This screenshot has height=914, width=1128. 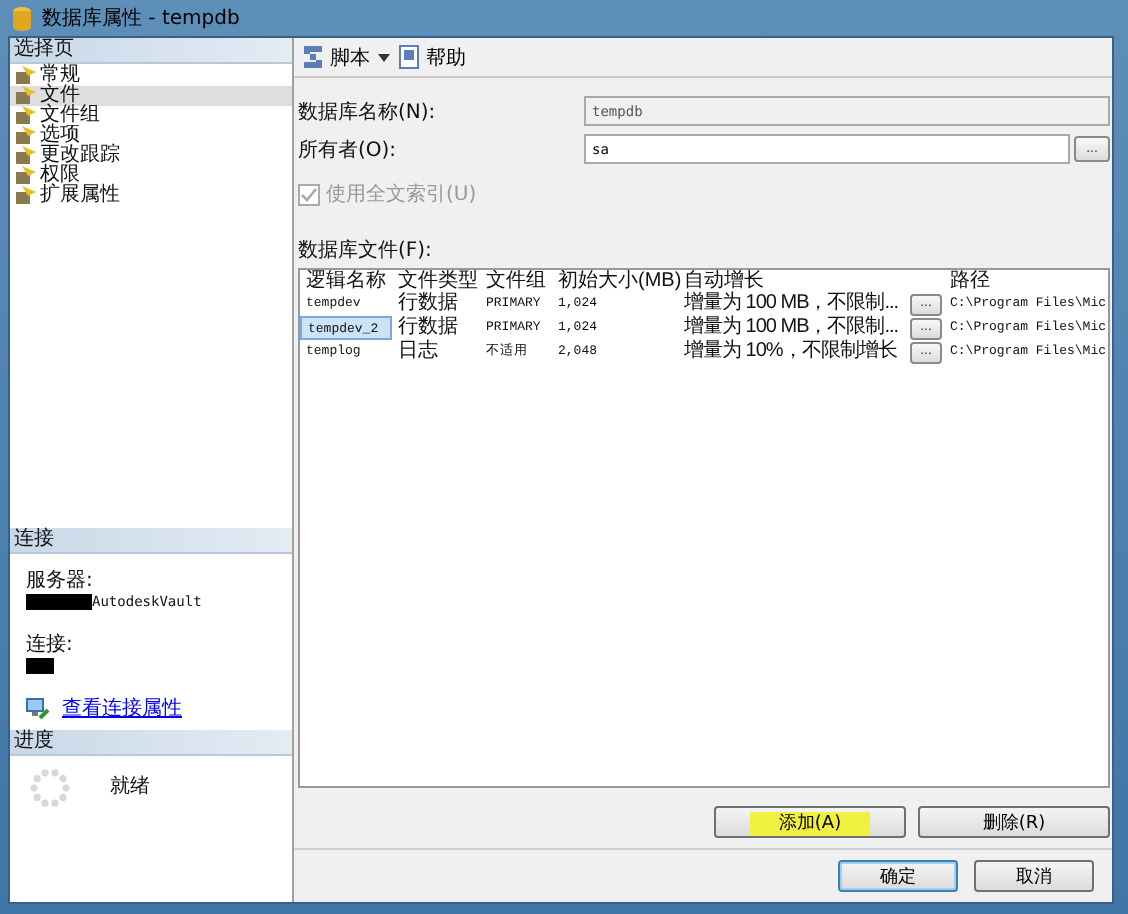 I want to click on help-button: 帮助, so click(x=432, y=57).